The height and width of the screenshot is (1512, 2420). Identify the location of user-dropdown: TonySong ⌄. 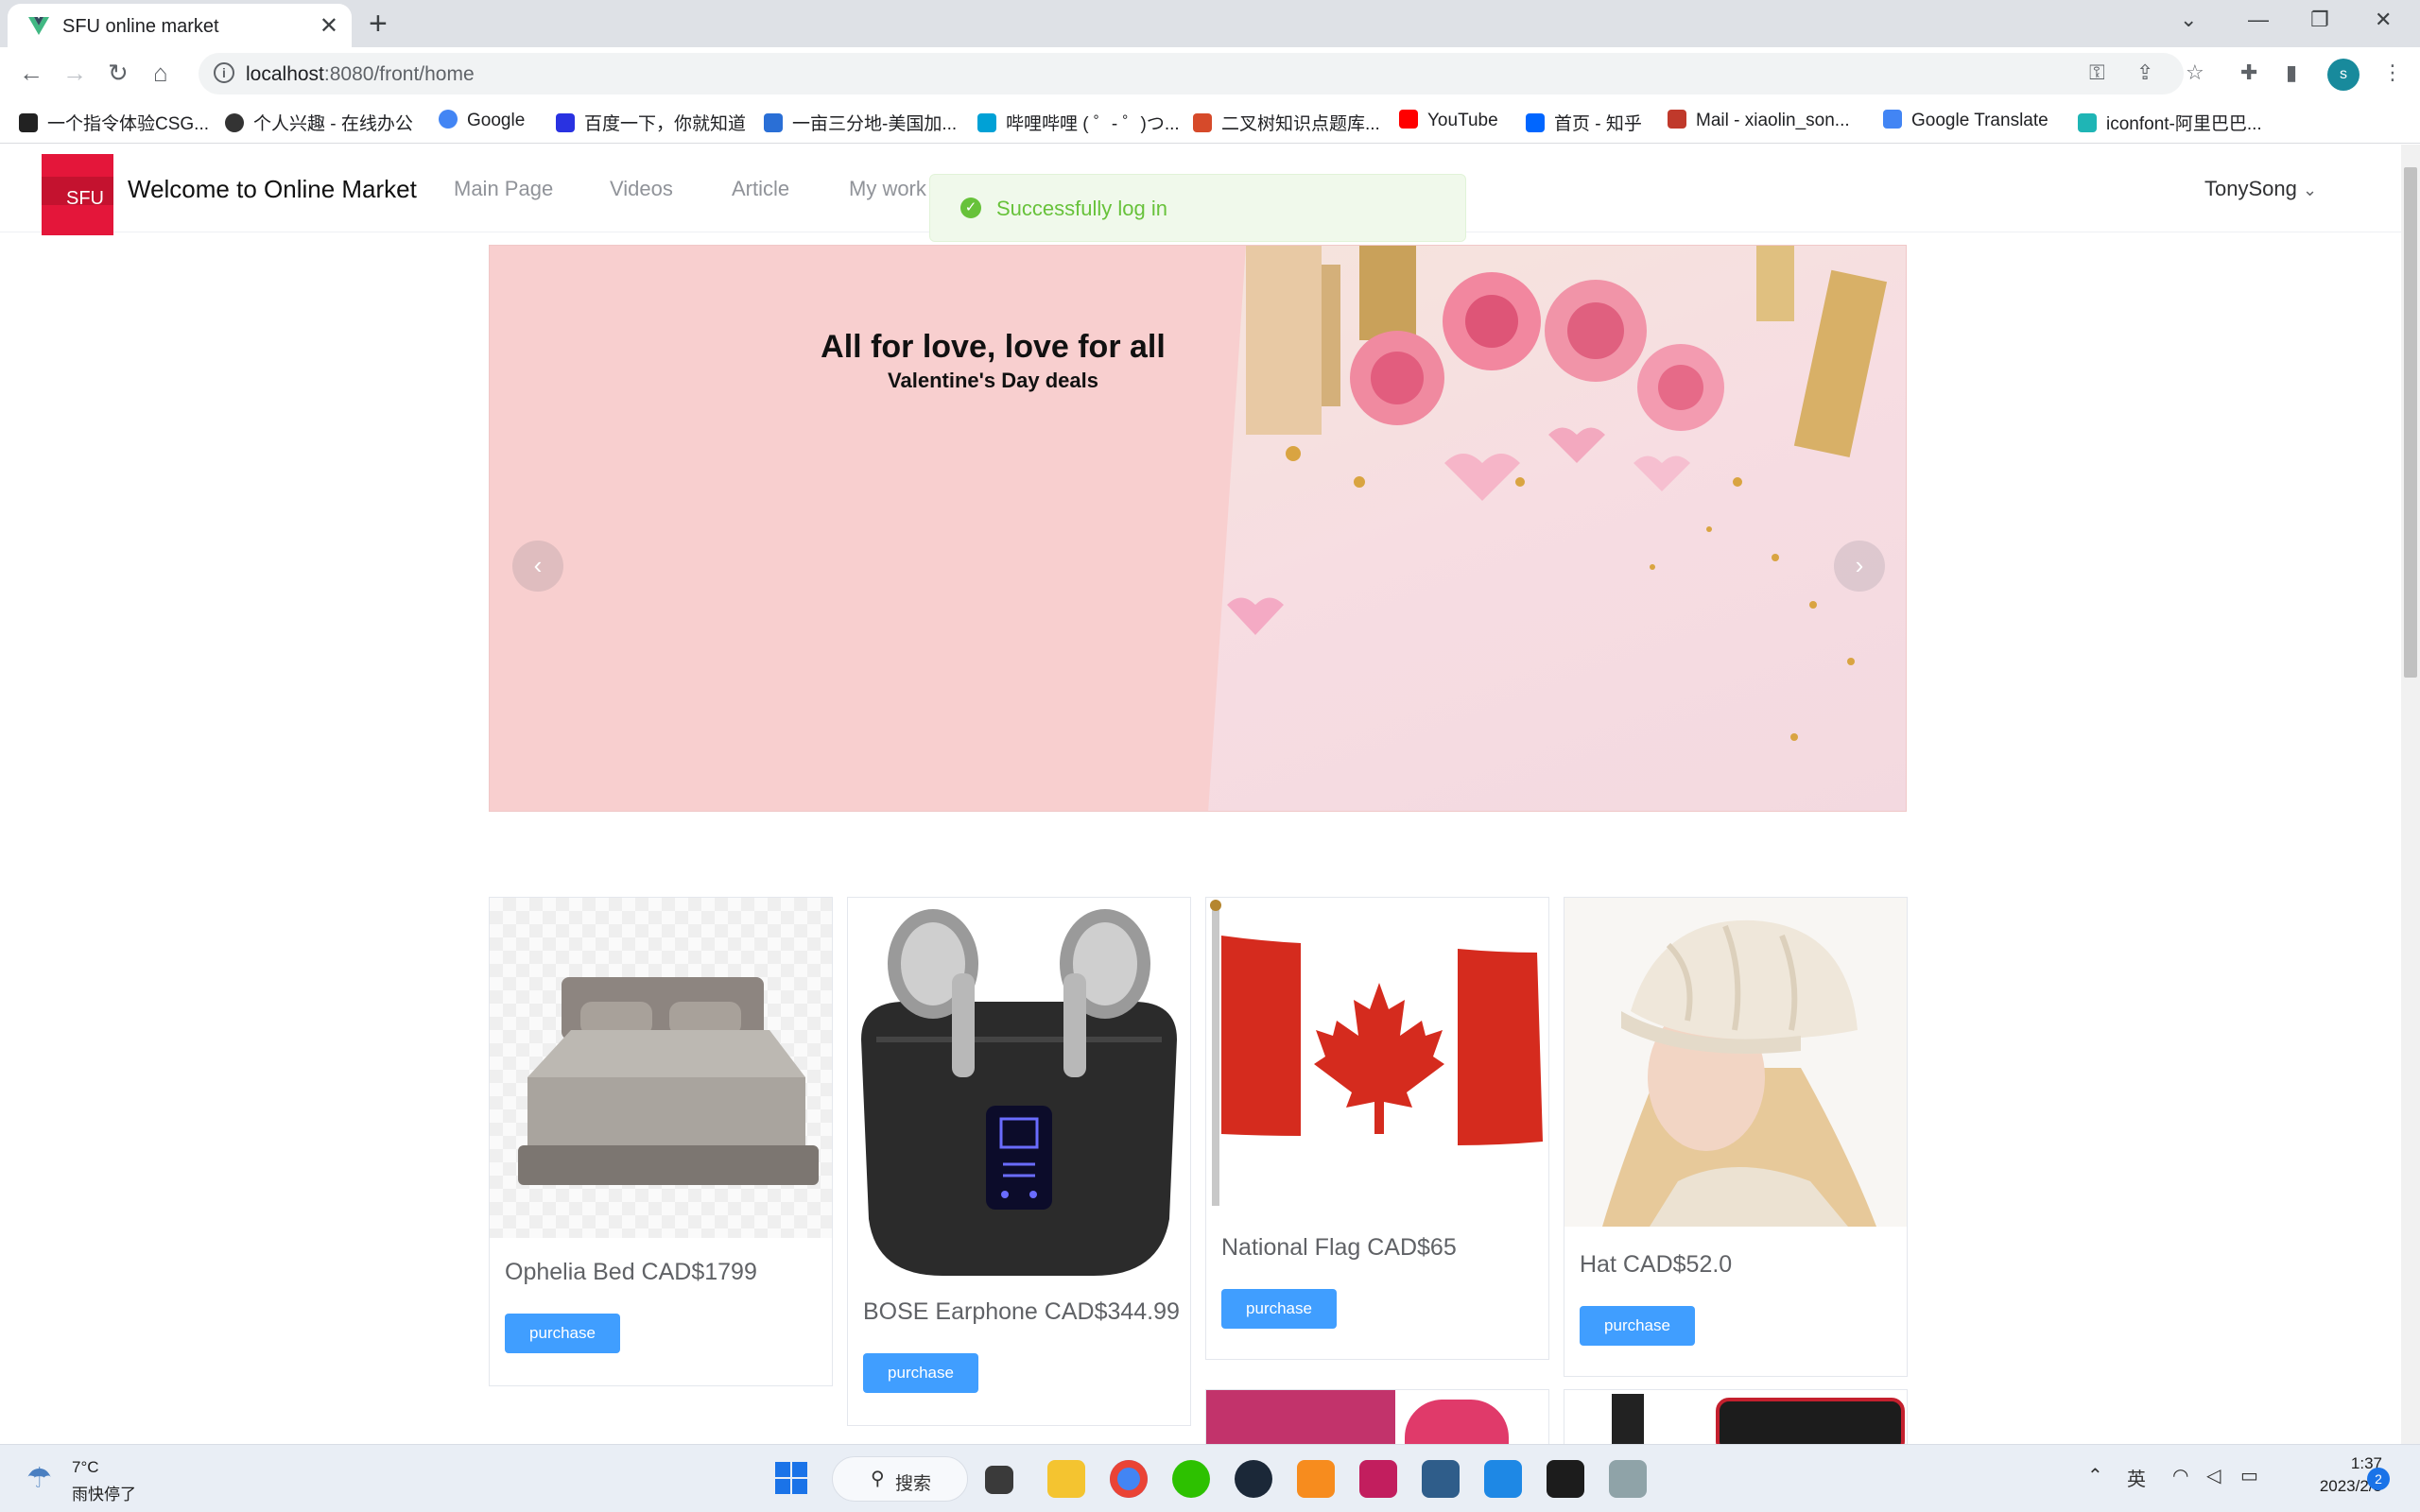
(2260, 189).